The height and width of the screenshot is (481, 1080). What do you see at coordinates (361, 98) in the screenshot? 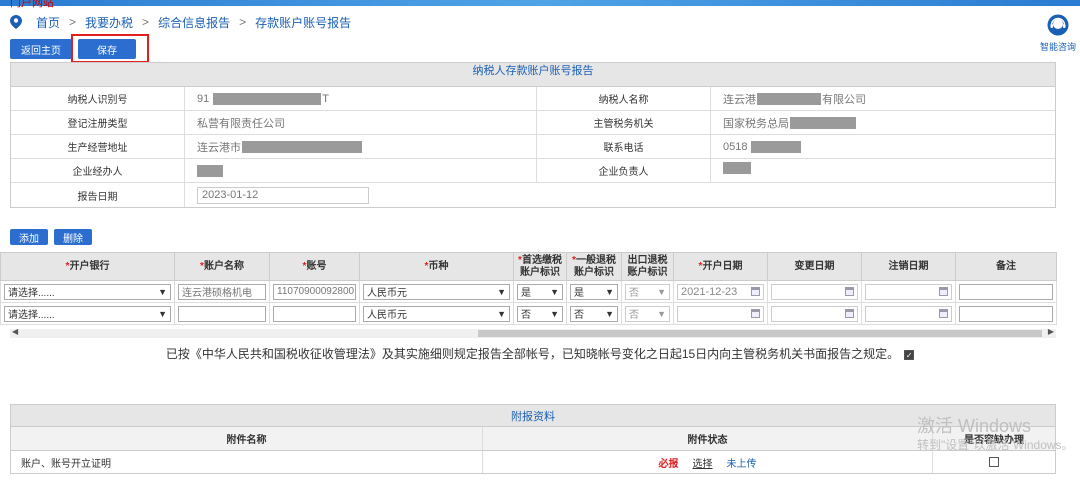
I see `tax-id-value: 91 T` at bounding box center [361, 98].